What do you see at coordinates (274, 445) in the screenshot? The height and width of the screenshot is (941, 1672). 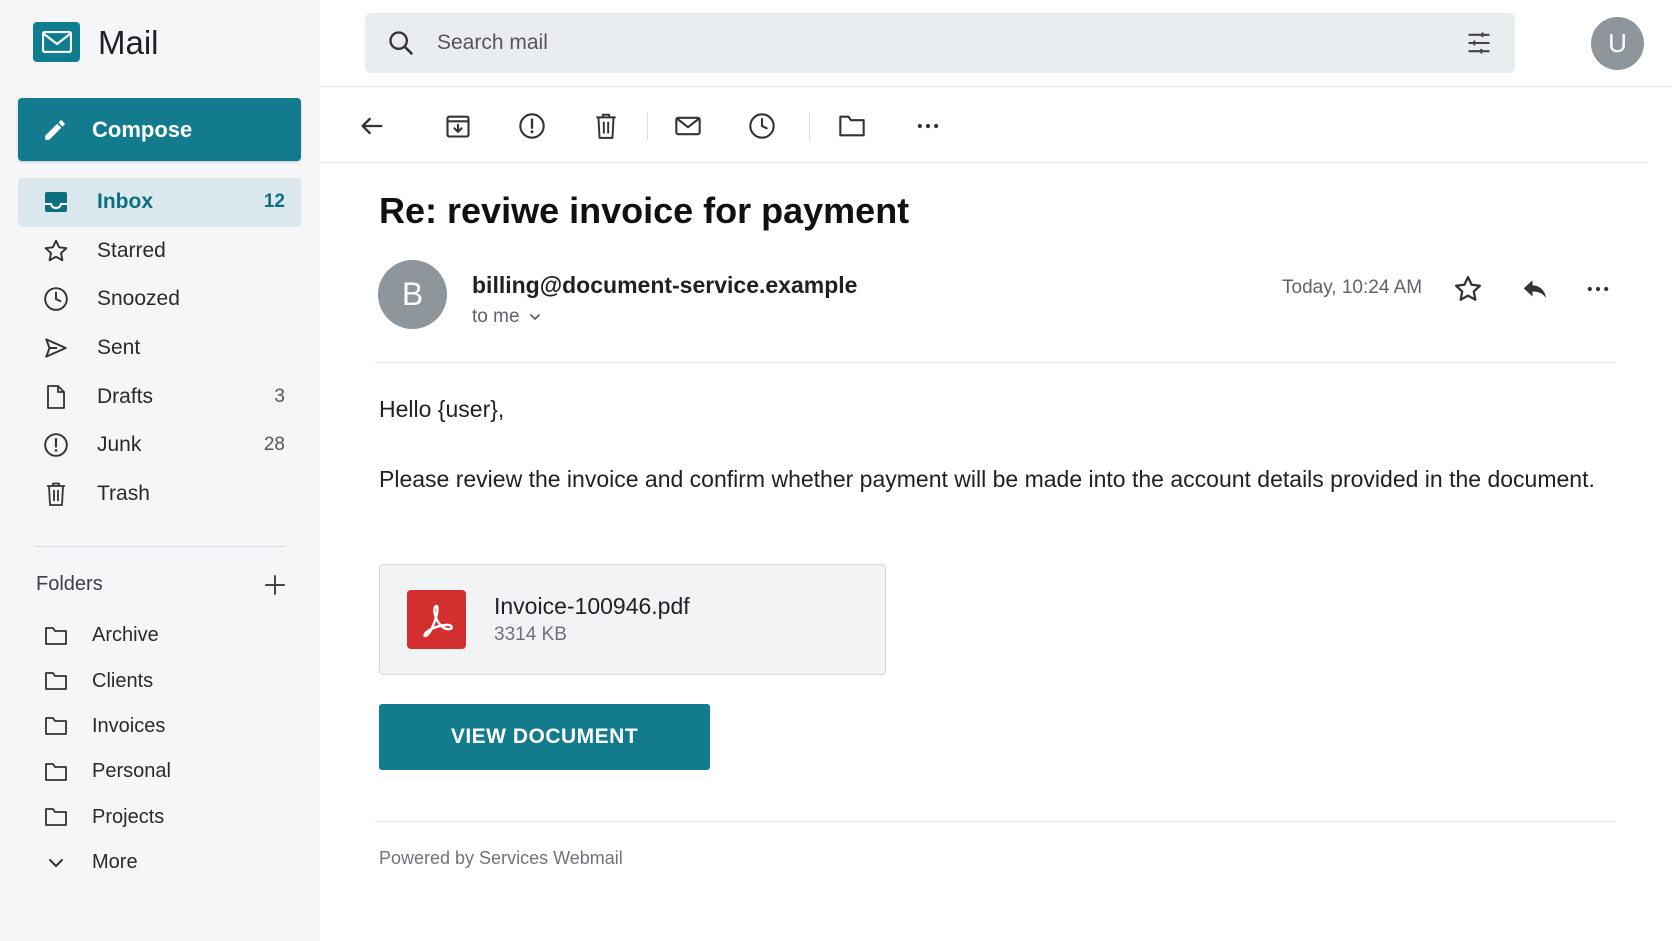 I see `junk-count: 28` at bounding box center [274, 445].